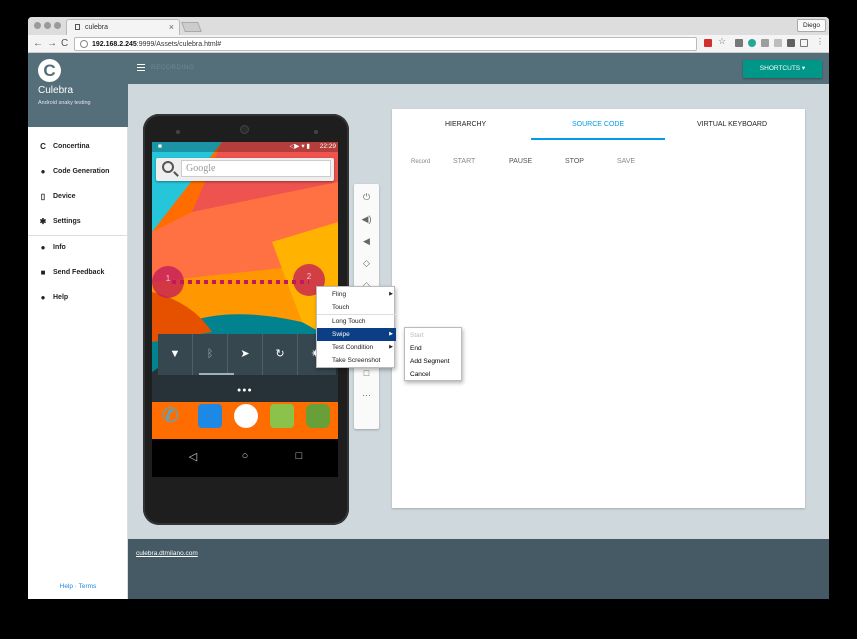  I want to click on app-dock: ✆, so click(245, 415).